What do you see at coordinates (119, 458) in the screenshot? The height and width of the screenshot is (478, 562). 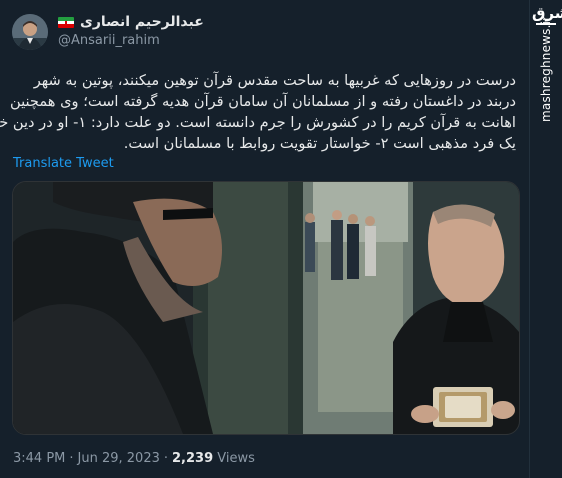 I see `tweet-date: Jun 29, 2023` at bounding box center [119, 458].